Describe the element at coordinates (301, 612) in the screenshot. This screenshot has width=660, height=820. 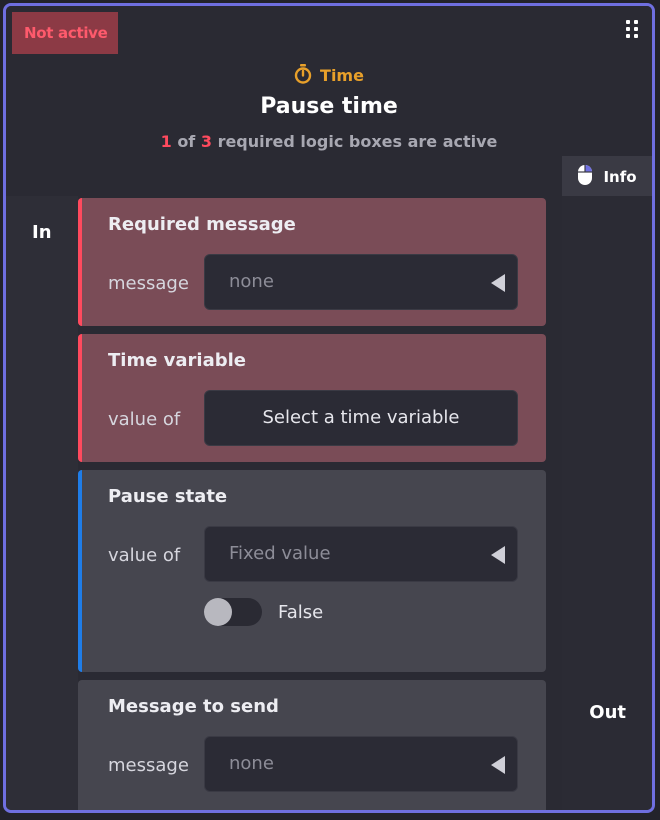
I see `toggle-value-label: False` at that location.